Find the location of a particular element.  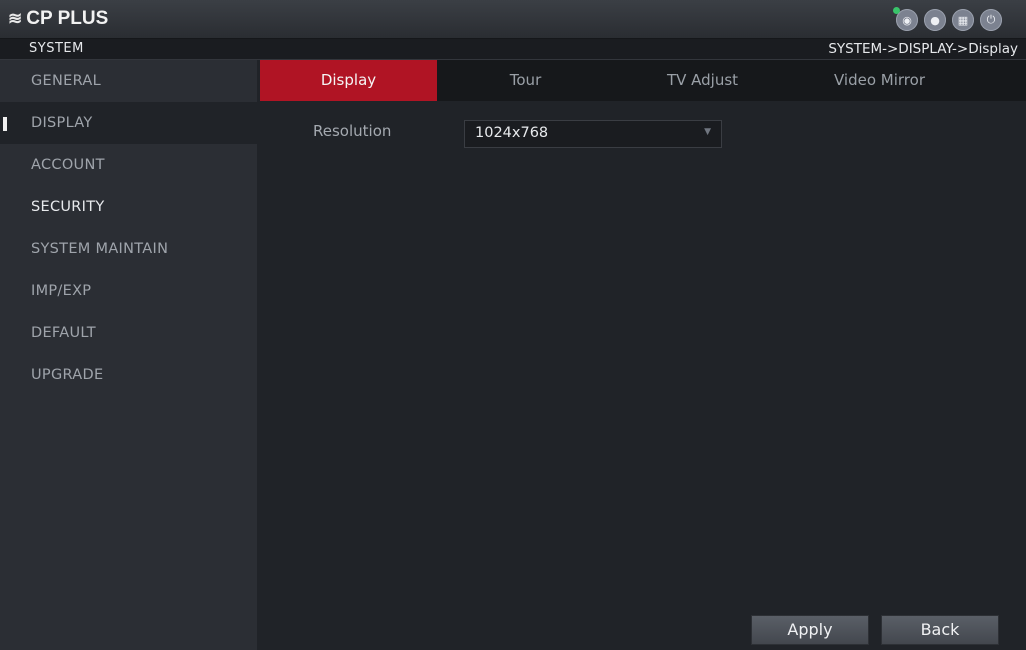

header-bar: SYSTEM SYSTEM->DISPLAY->Display is located at coordinates (513, 49).